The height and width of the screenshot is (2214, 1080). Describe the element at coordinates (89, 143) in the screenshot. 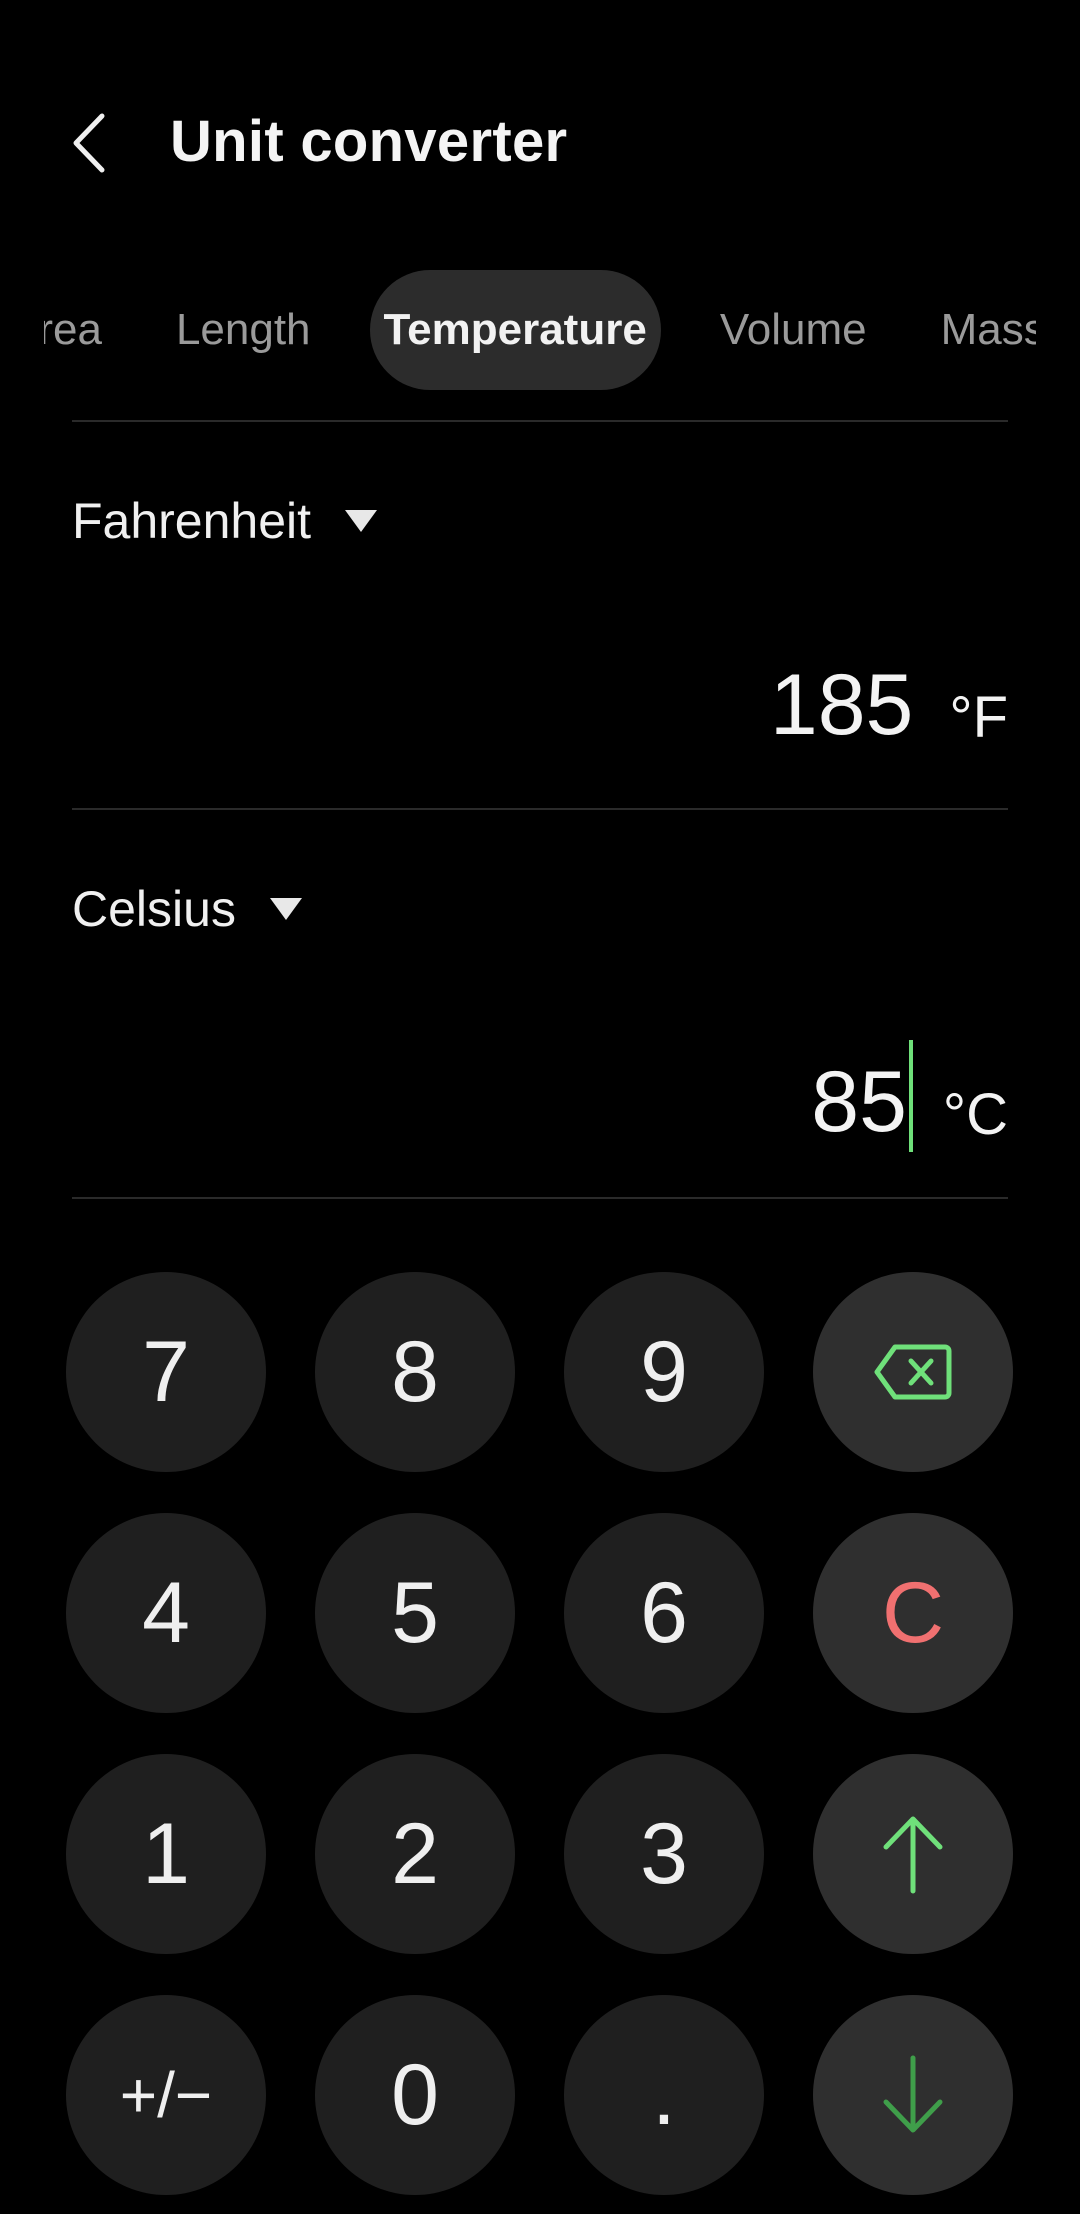

I see `chevron-left-icon` at that location.